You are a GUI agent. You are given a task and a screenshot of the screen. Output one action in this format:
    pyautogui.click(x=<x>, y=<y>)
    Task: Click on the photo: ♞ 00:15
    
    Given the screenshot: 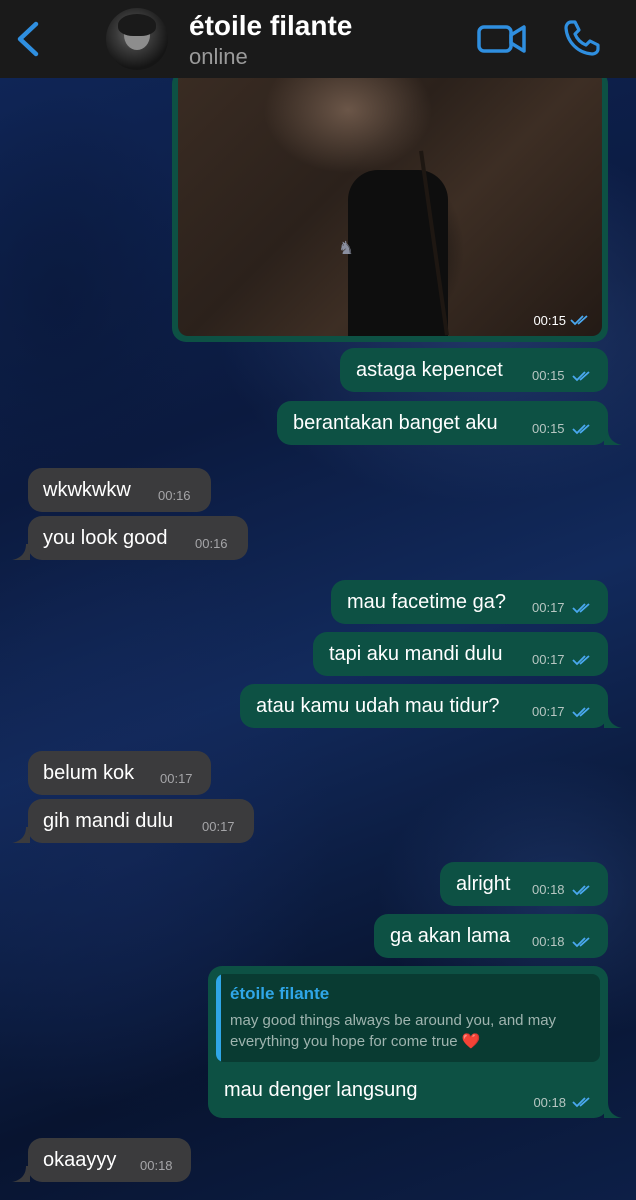 What is the action you would take?
    pyautogui.click(x=390, y=203)
    